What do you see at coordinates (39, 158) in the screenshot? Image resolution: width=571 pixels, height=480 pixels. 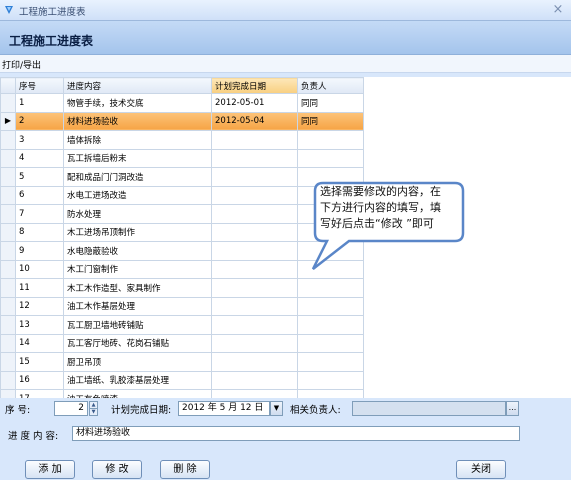 I see `cell-no: 4` at bounding box center [39, 158].